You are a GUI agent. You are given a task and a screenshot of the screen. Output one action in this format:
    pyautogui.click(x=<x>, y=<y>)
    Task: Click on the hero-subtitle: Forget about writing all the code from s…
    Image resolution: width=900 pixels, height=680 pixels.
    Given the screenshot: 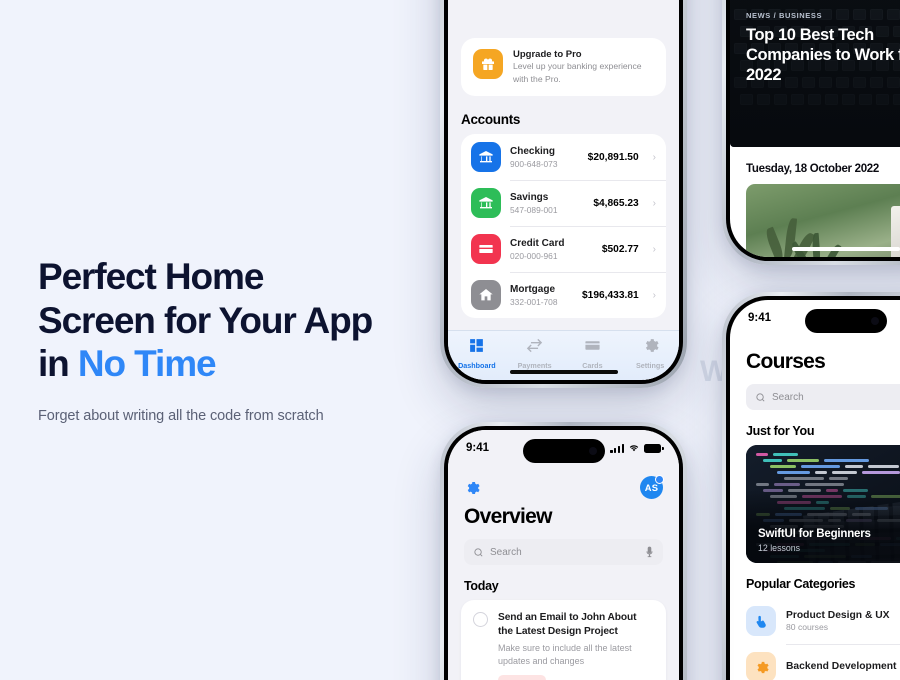 What is the action you would take?
    pyautogui.click(x=181, y=415)
    